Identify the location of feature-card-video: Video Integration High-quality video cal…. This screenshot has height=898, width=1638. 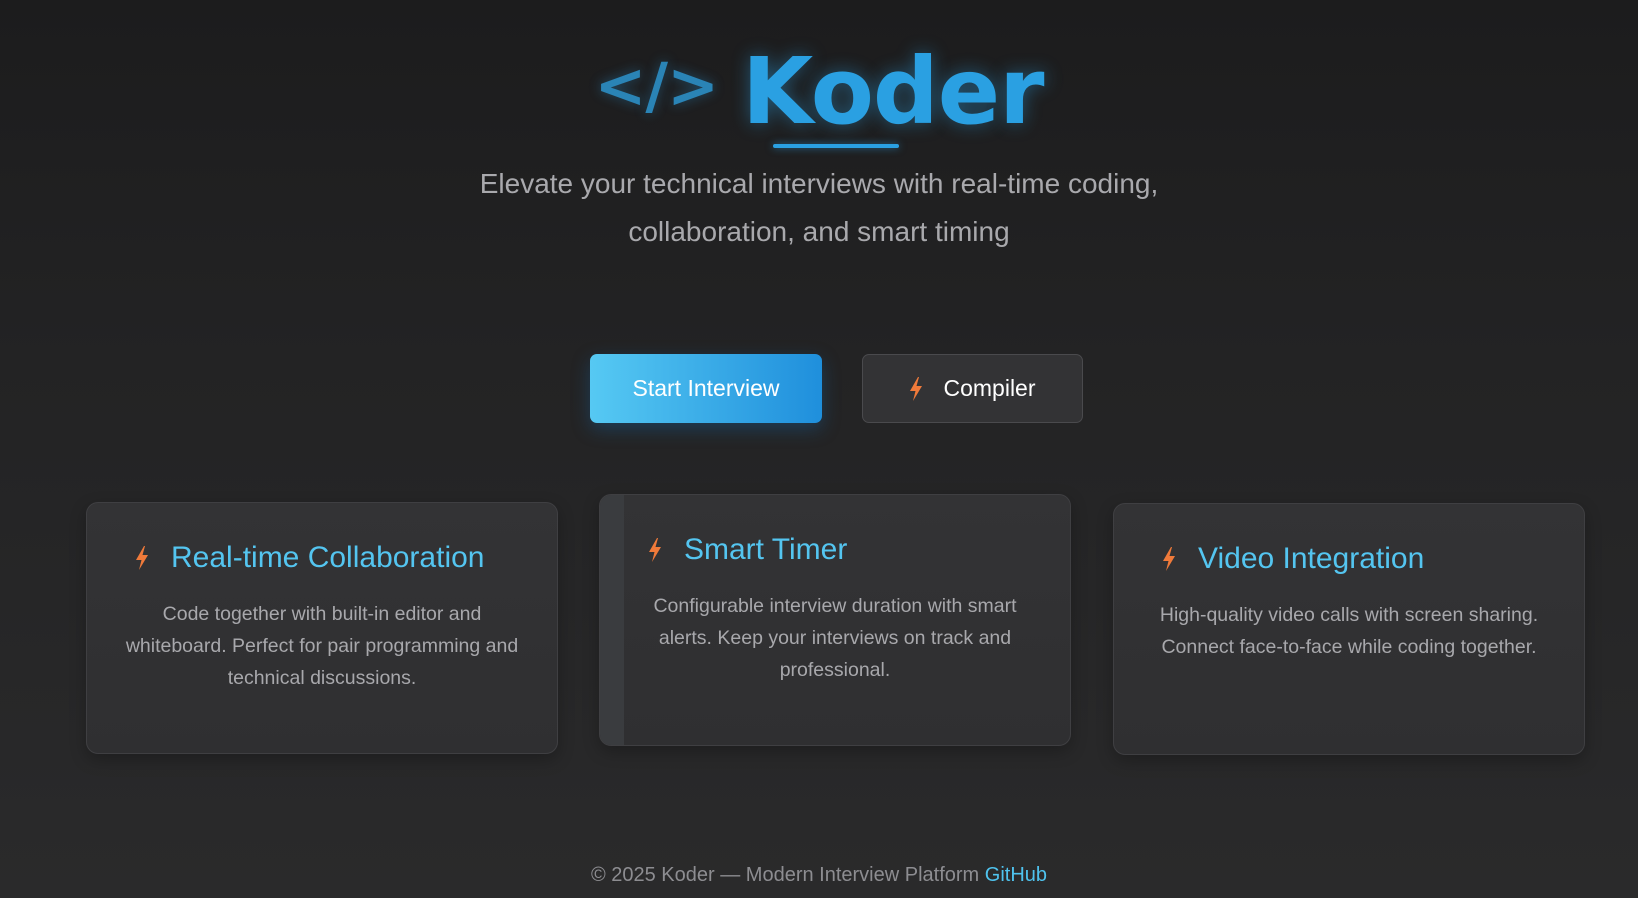
(1349, 629).